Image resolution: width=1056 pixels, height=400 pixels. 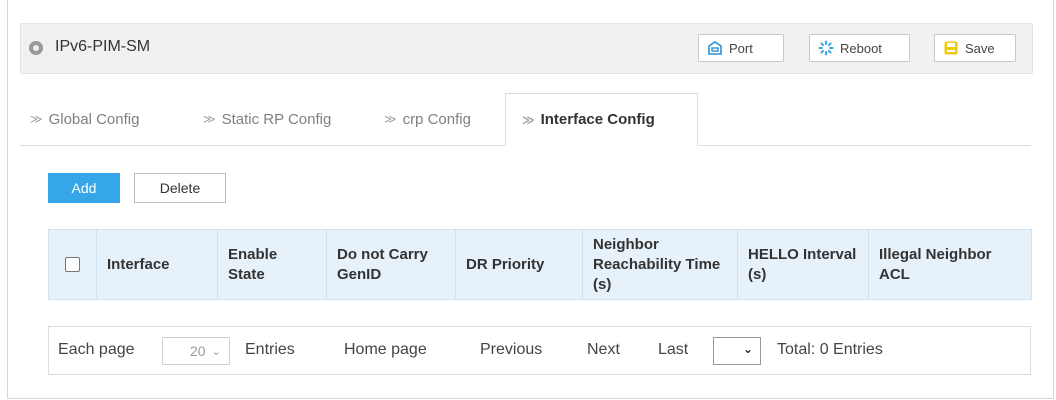 What do you see at coordinates (980, 48) in the screenshot?
I see `save-label: Save` at bounding box center [980, 48].